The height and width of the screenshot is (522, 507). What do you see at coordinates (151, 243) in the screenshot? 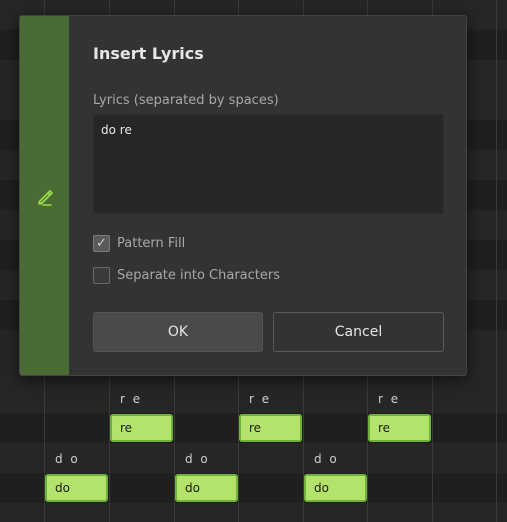
I see `pattern-fill-label: Pattern Fill` at bounding box center [151, 243].